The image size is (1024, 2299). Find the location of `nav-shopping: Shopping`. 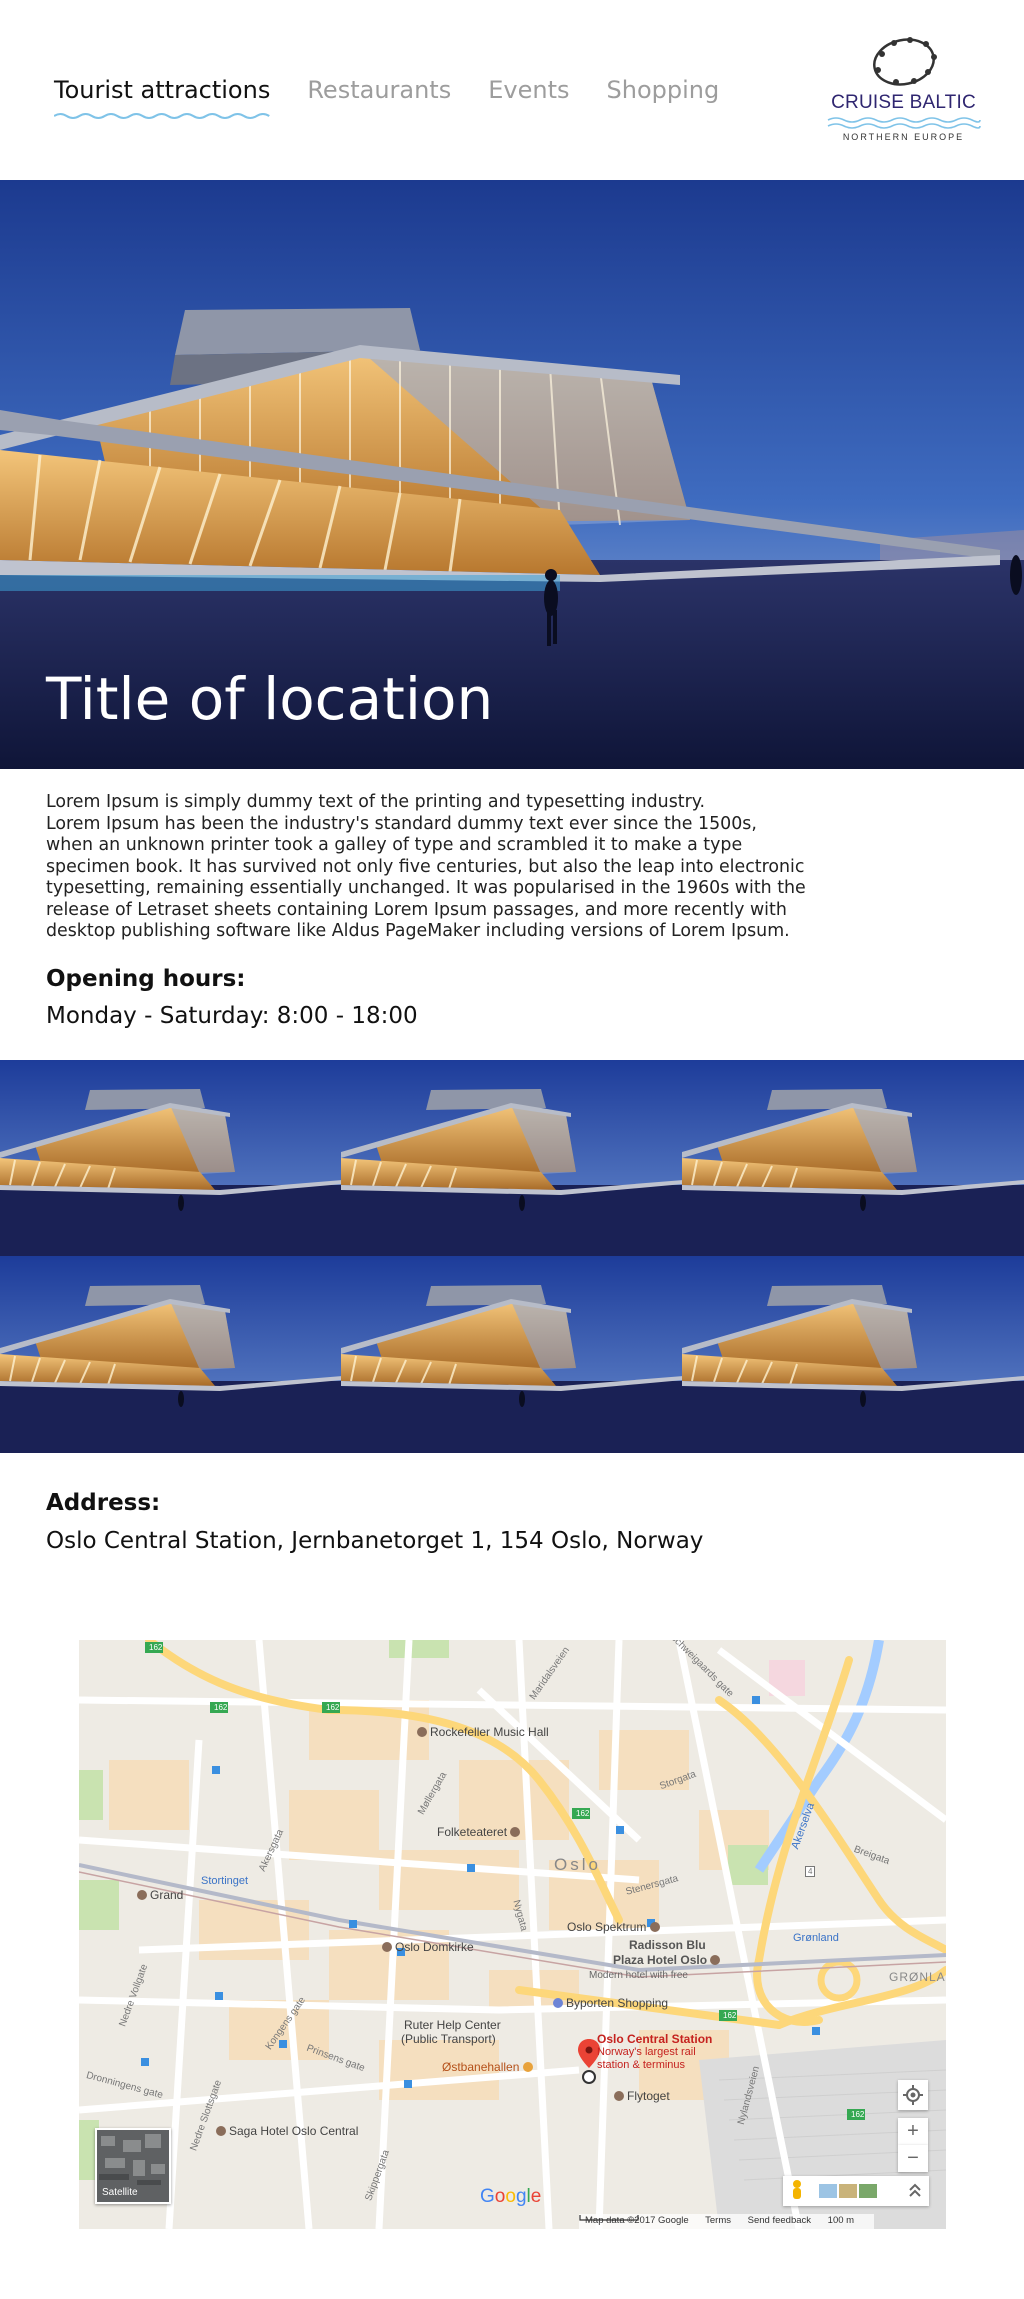

nav-shopping: Shopping is located at coordinates (663, 90).